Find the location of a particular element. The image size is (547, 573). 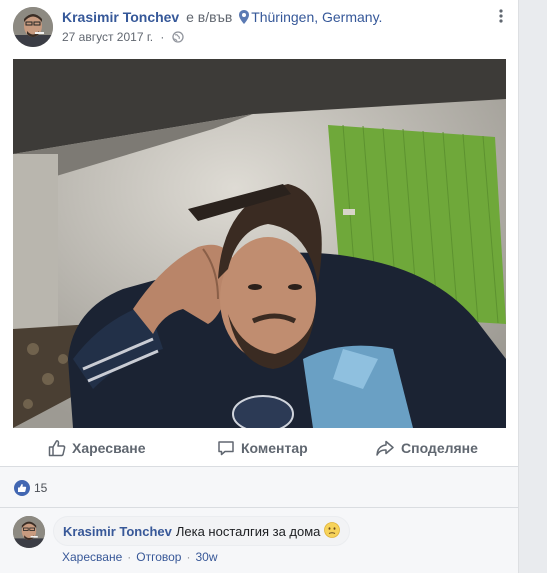

comment-icon is located at coordinates (226, 448).